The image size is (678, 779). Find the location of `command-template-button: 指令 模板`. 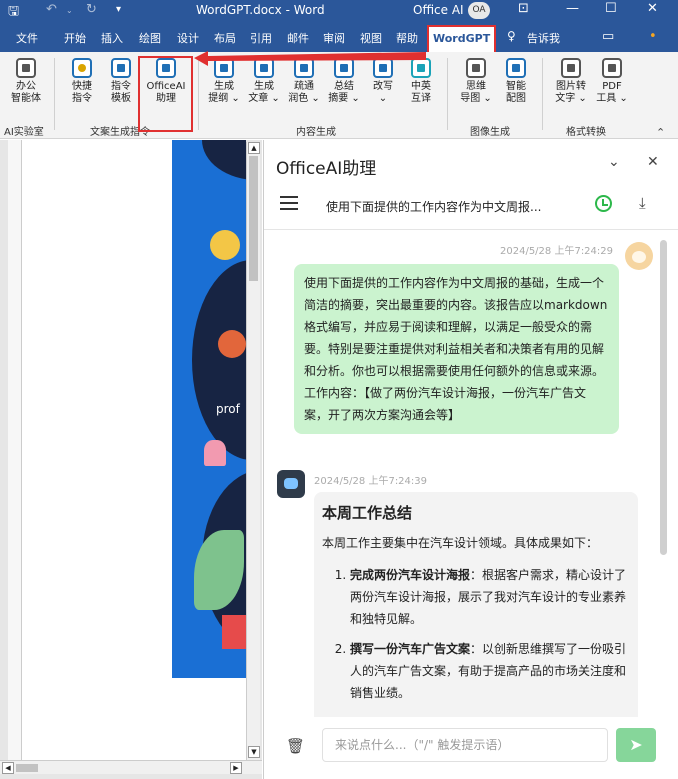

command-template-button: 指令 模板 is located at coordinates (121, 81).